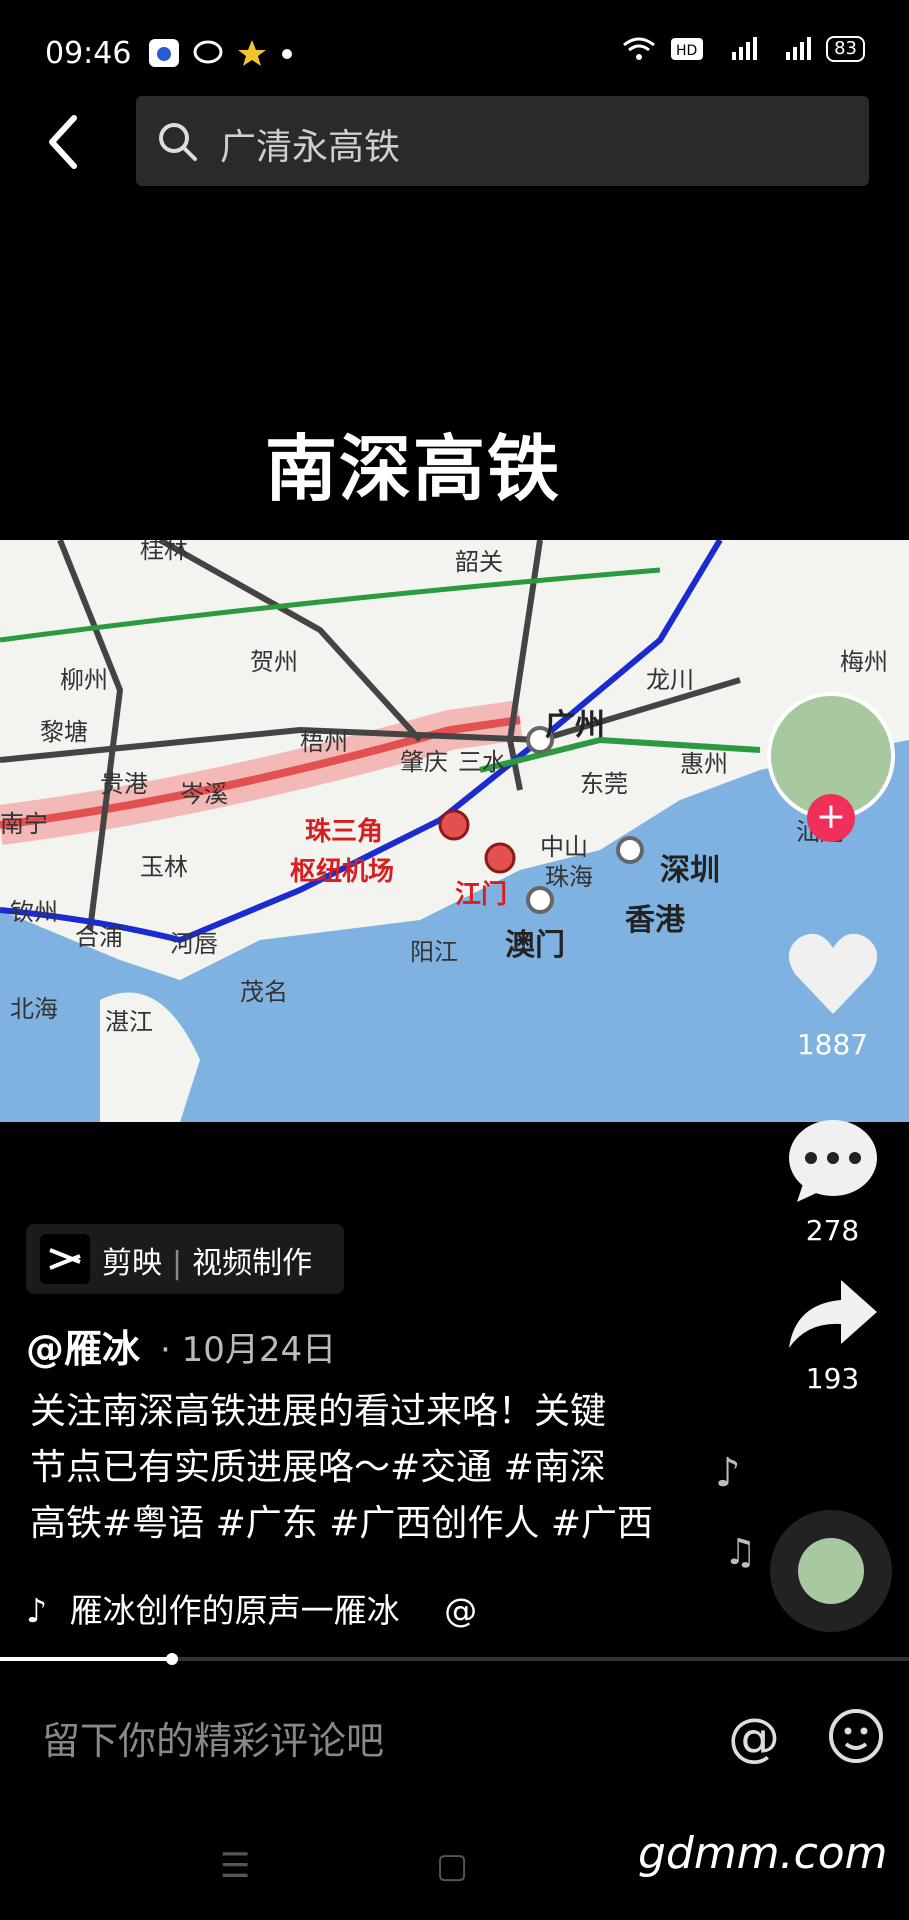  What do you see at coordinates (318, 1467) in the screenshot?
I see `description-line: 节点已有实质进展咯～#交通 #南深` at bounding box center [318, 1467].